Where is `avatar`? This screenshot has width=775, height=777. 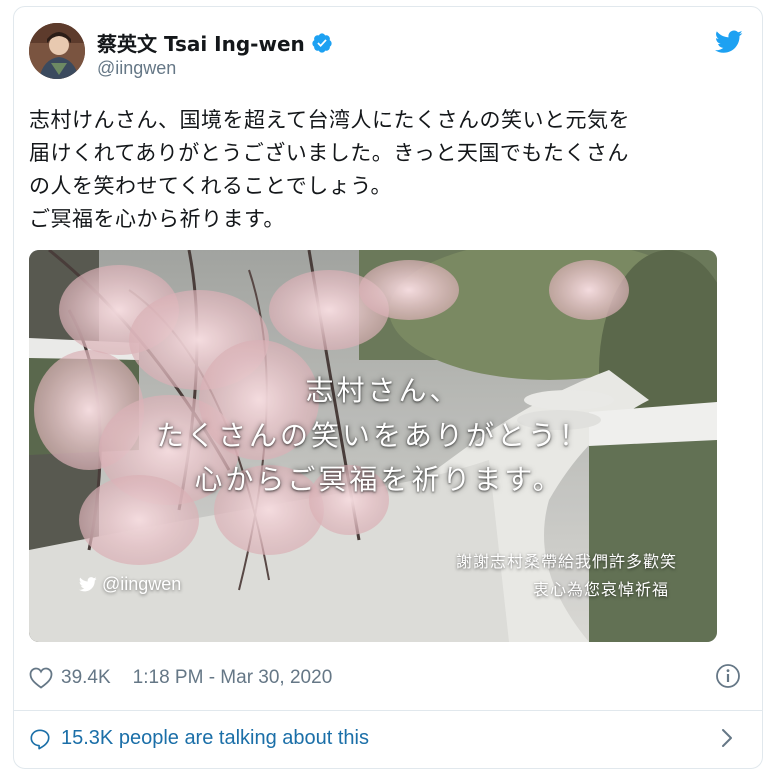
avatar is located at coordinates (57, 51).